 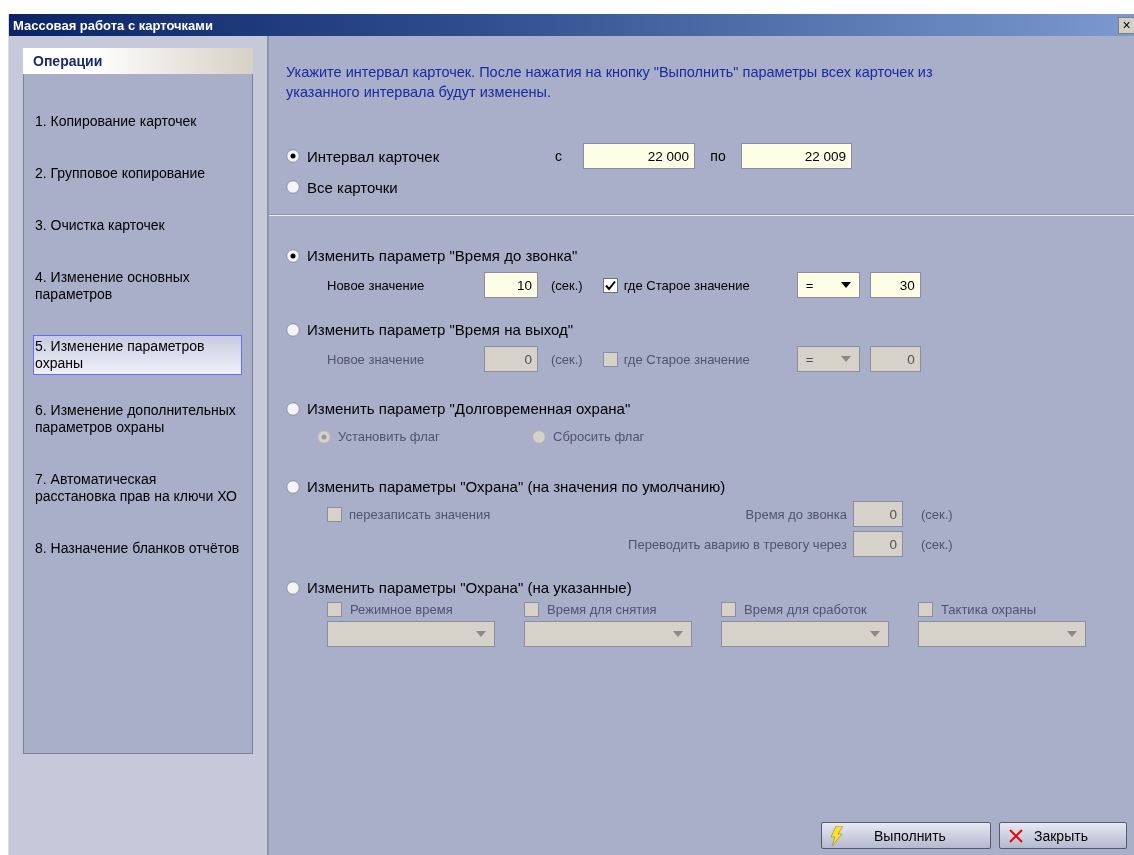 I want to click on checkbox, so click(x=610, y=285).